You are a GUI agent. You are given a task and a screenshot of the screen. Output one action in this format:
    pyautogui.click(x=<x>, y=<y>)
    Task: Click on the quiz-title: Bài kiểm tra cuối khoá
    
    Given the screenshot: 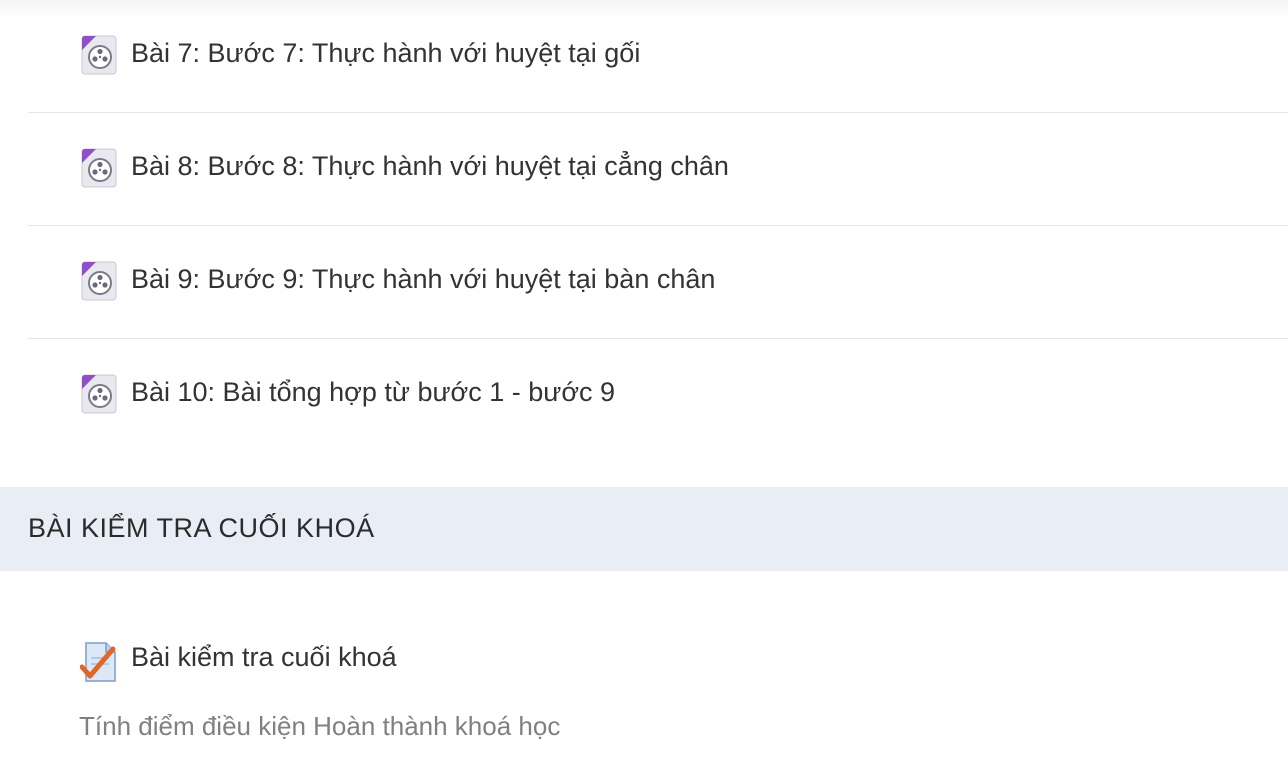 What is the action you would take?
    pyautogui.click(x=264, y=657)
    